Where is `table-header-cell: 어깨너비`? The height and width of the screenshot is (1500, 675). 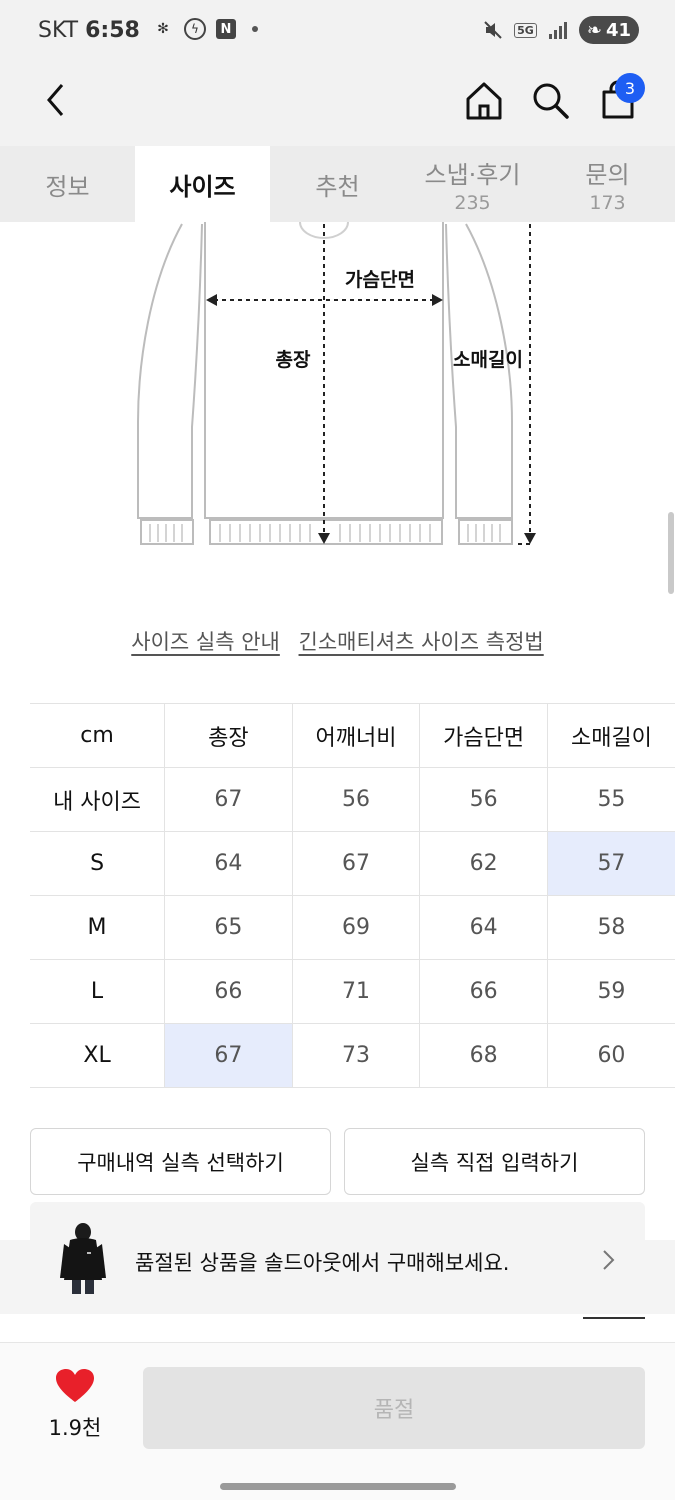 table-header-cell: 어깨너비 is located at coordinates (355, 735).